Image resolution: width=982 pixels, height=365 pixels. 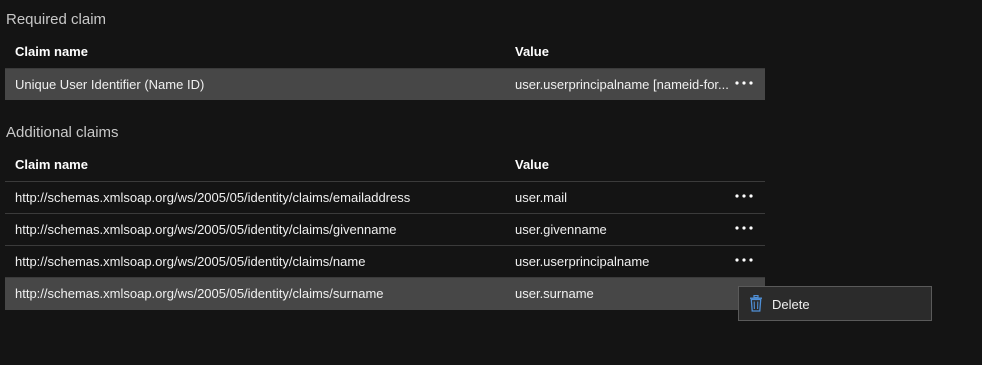 I want to click on claim-name: Unique User Identifier (Name ID), so click(x=110, y=84).